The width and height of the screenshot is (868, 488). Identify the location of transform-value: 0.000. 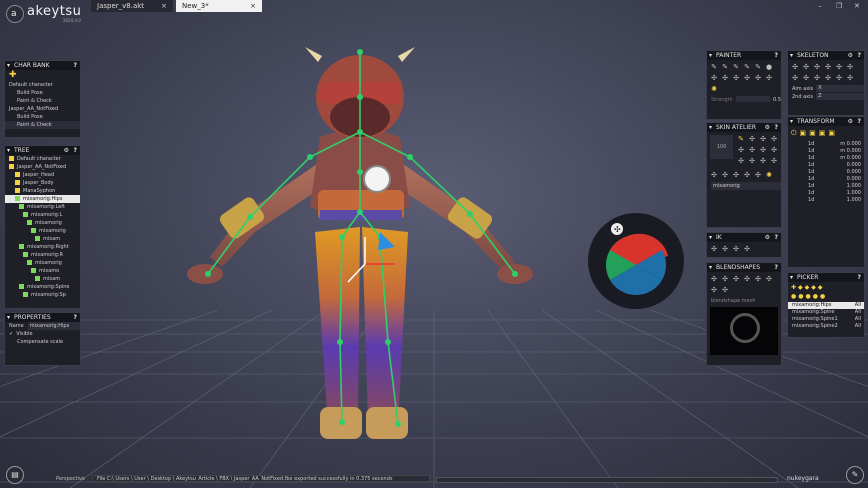
(840, 179).